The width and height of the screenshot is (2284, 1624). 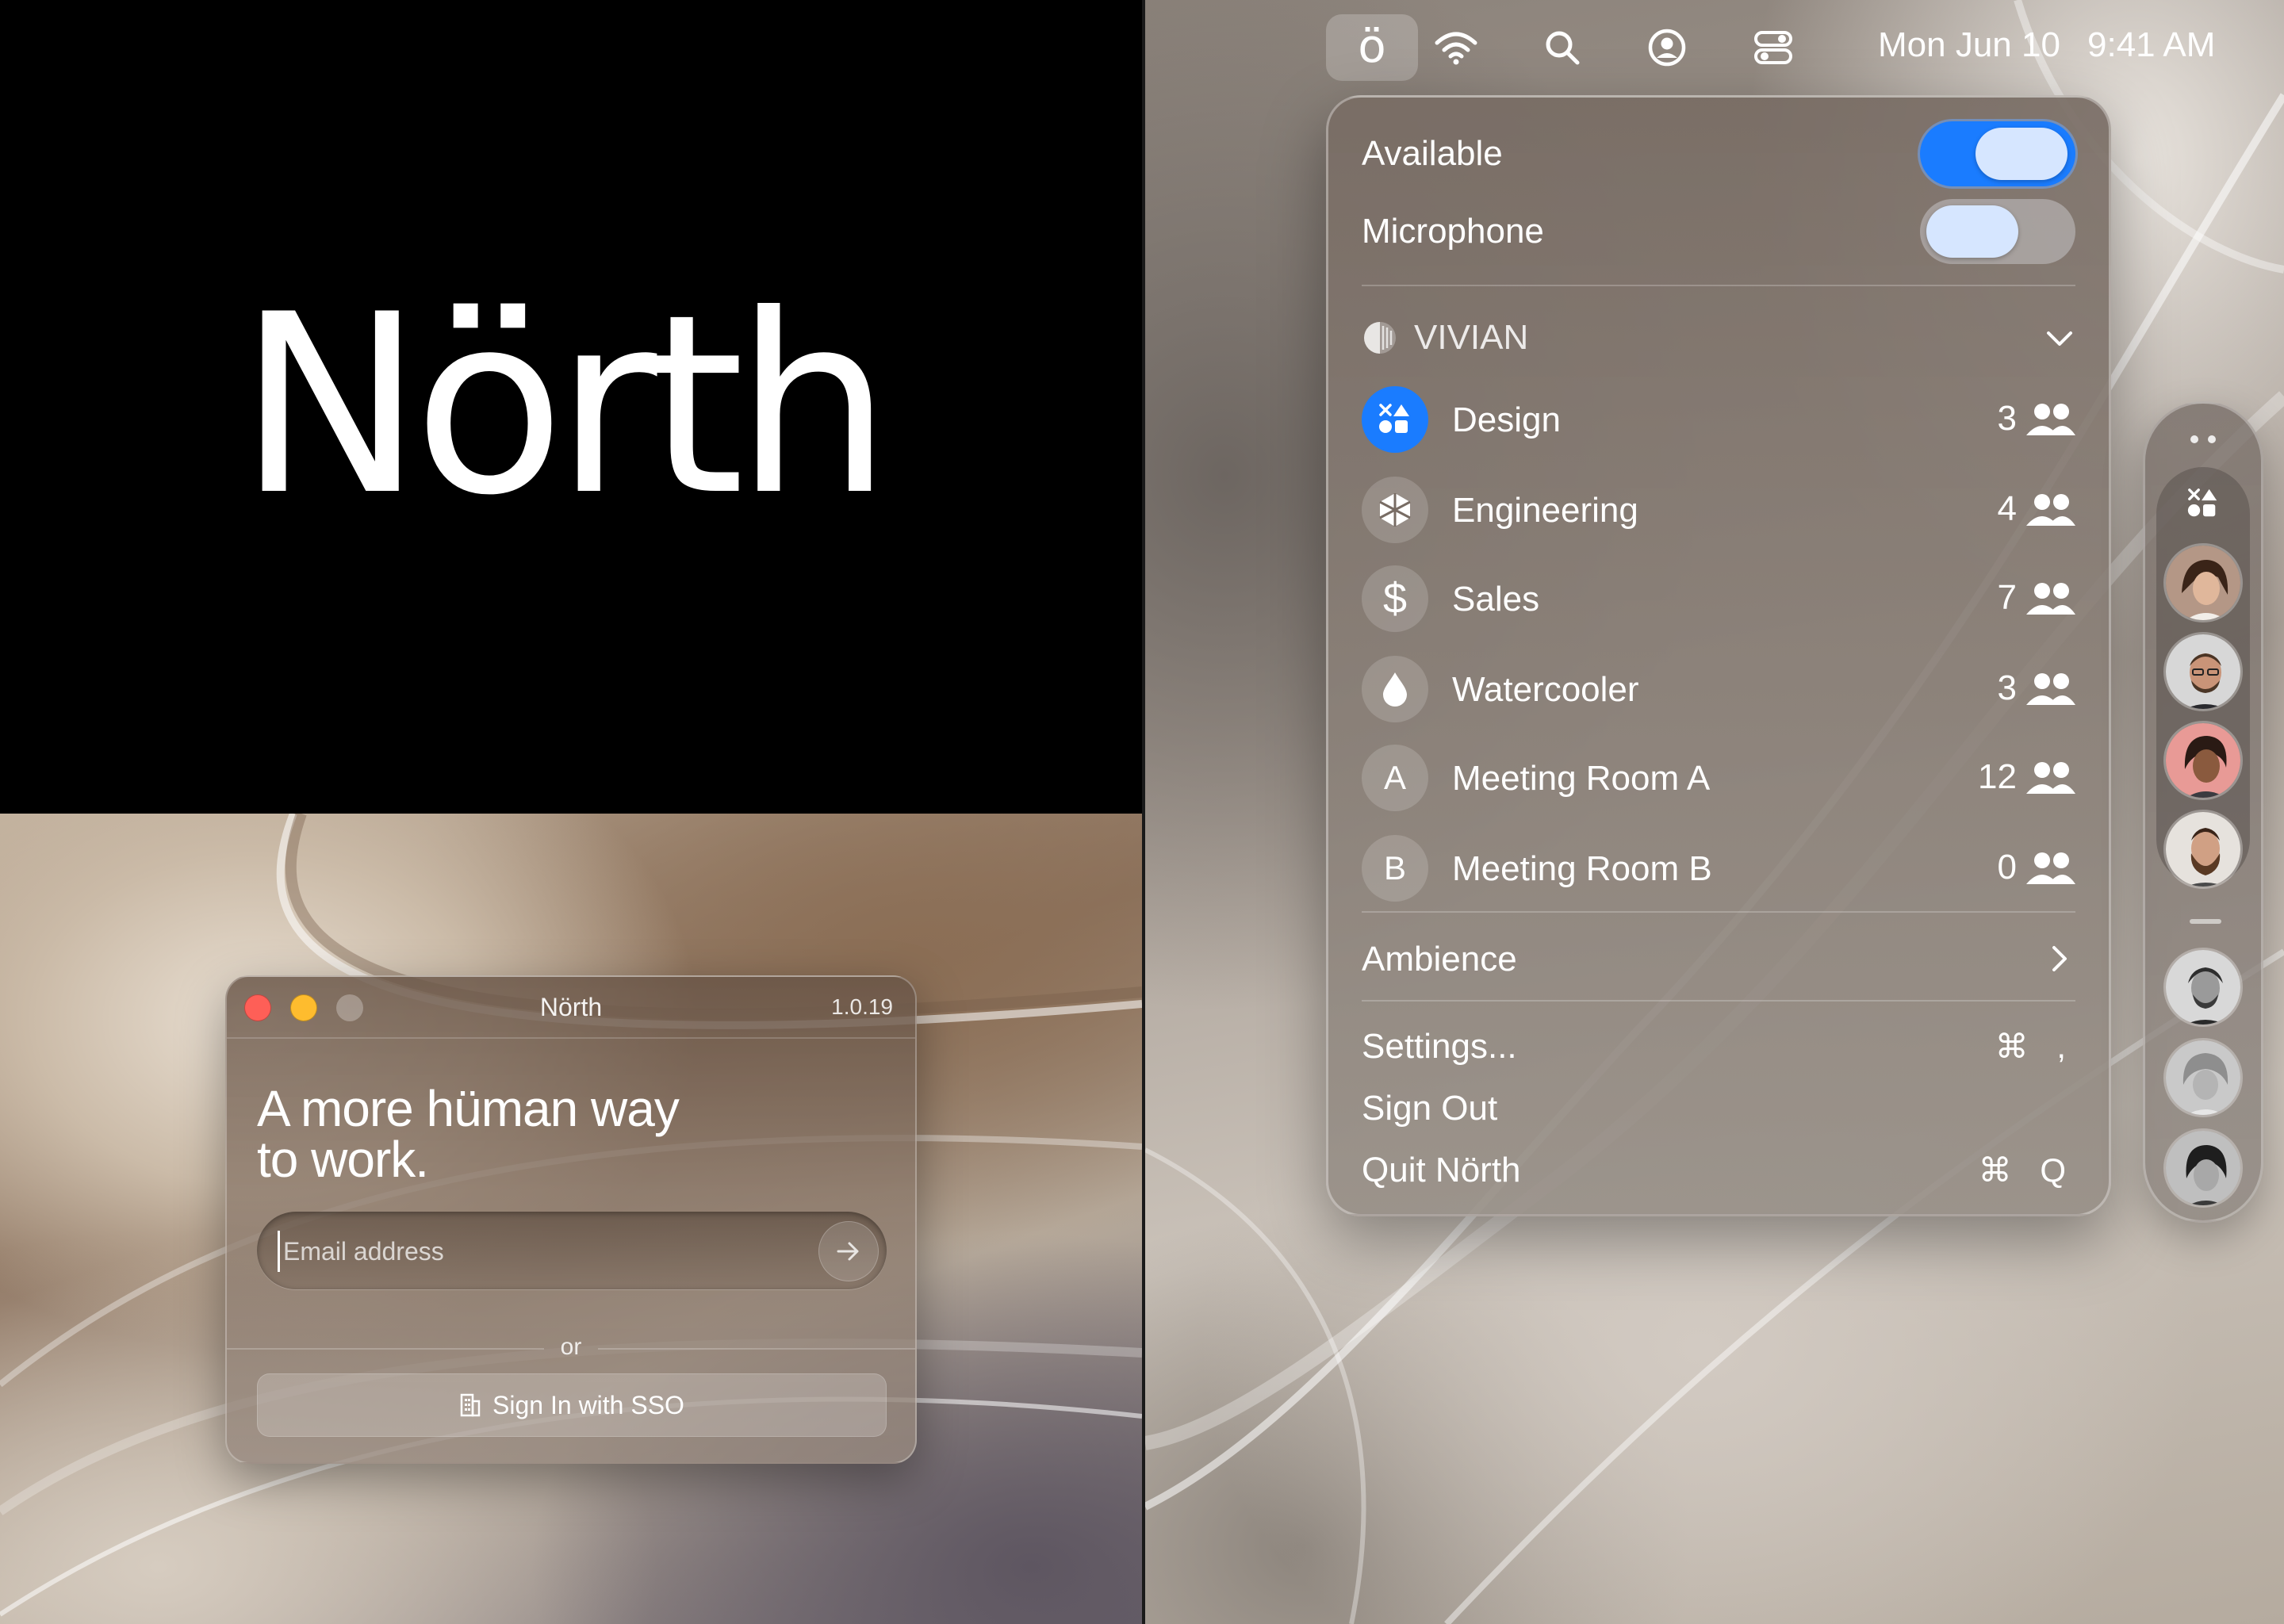 I want to click on email-submit-button, so click(x=848, y=1251).